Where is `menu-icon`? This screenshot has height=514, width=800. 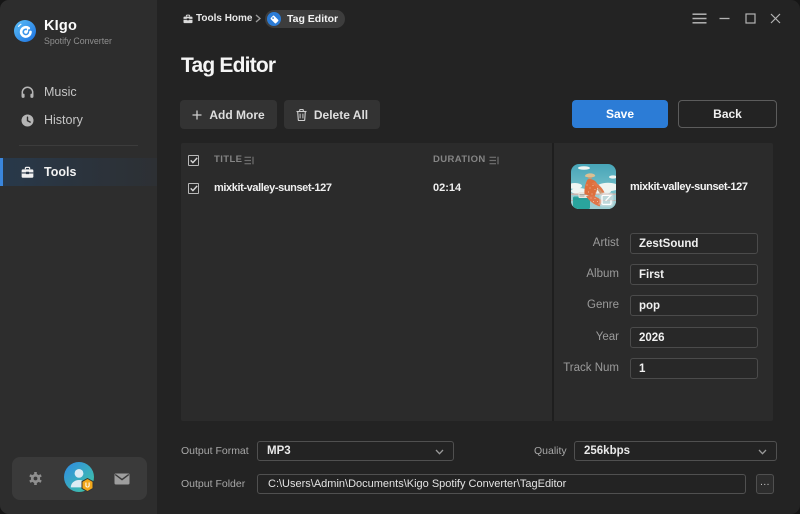
menu-icon is located at coordinates (699, 18).